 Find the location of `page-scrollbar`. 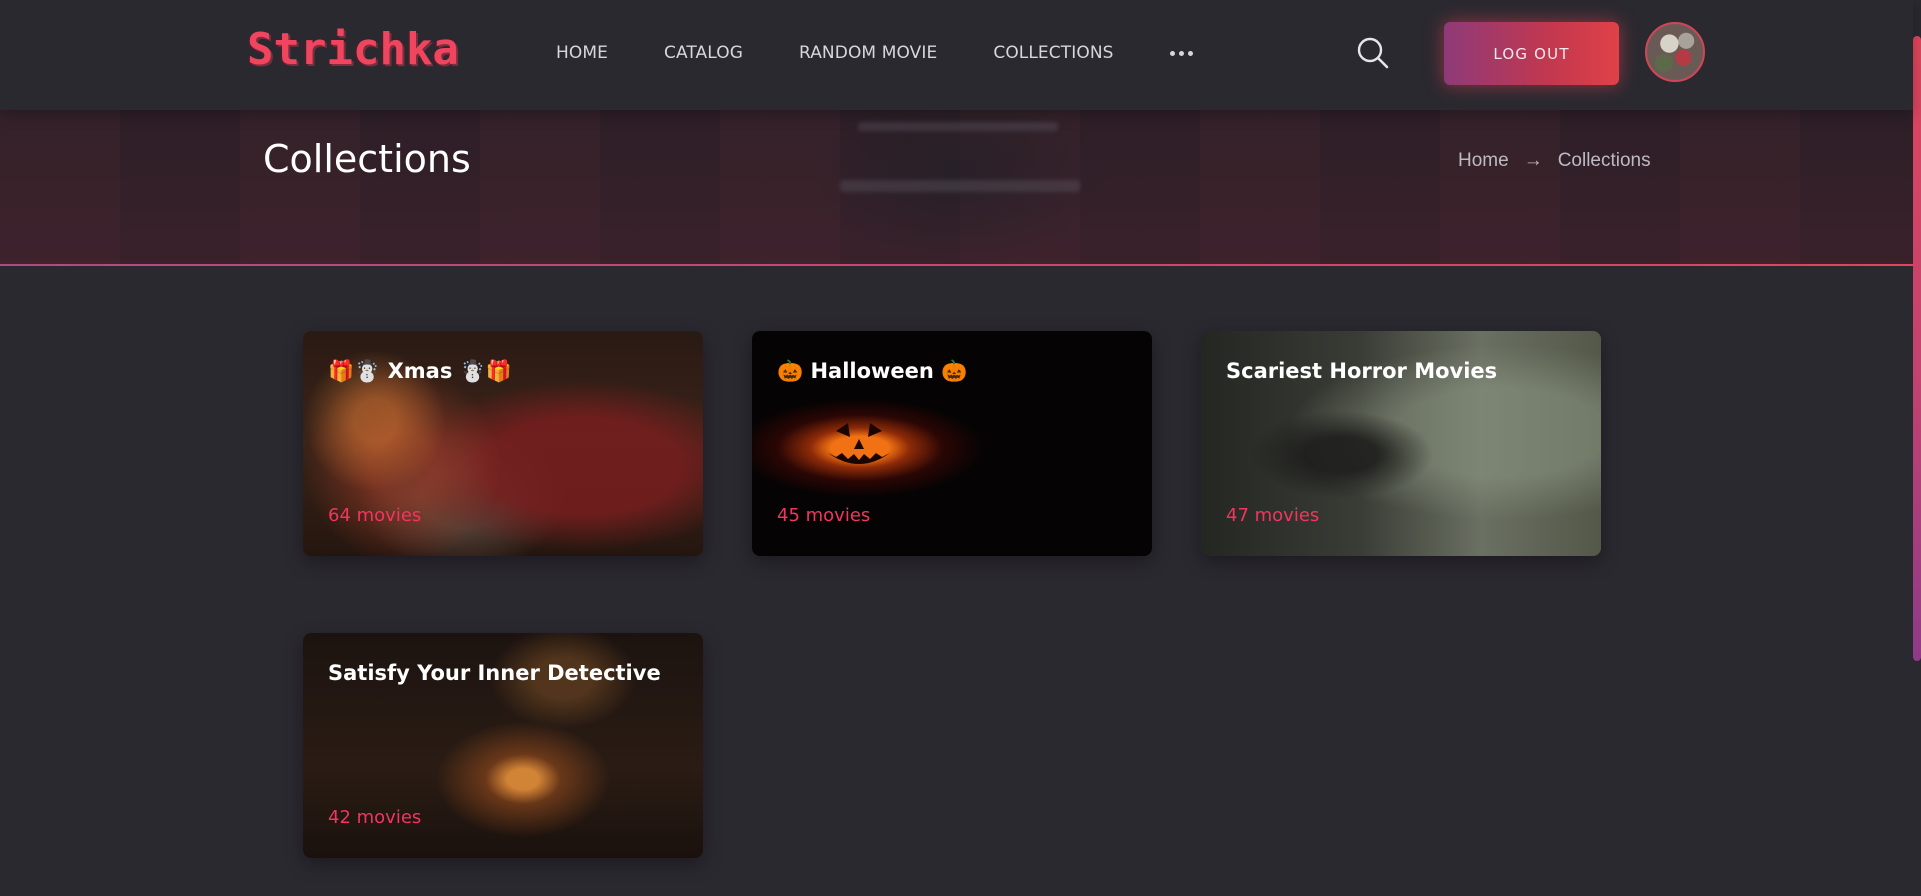

page-scrollbar is located at coordinates (1917, 448).